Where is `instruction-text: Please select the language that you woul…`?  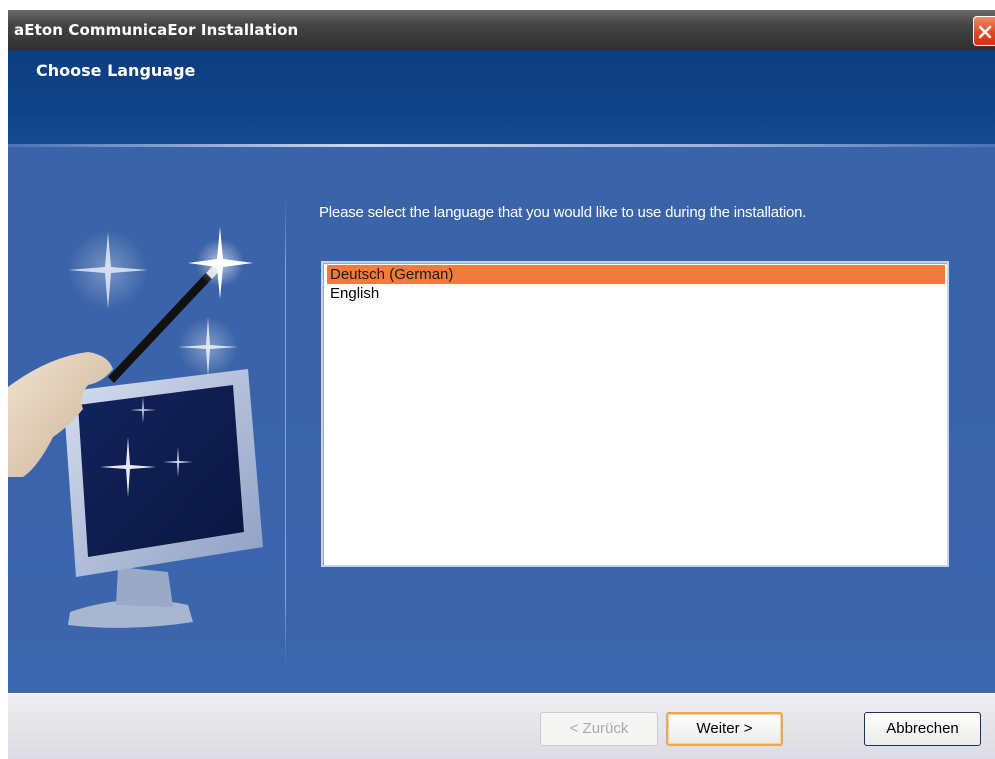
instruction-text: Please select the language that you woul… is located at coordinates (563, 212).